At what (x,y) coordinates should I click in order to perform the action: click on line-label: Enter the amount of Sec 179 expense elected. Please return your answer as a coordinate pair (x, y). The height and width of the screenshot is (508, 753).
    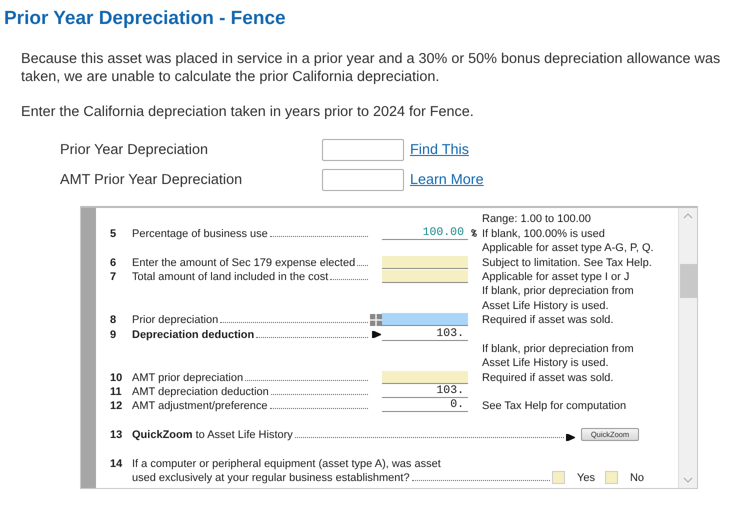
    Looking at the image, I should click on (244, 262).